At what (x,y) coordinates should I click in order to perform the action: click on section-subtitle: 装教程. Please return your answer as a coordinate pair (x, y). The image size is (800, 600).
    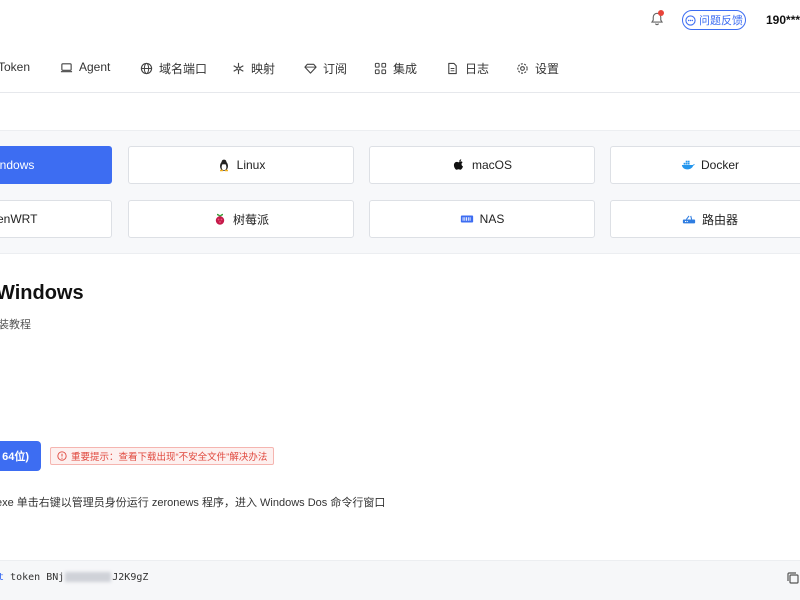
    Looking at the image, I should click on (15, 325).